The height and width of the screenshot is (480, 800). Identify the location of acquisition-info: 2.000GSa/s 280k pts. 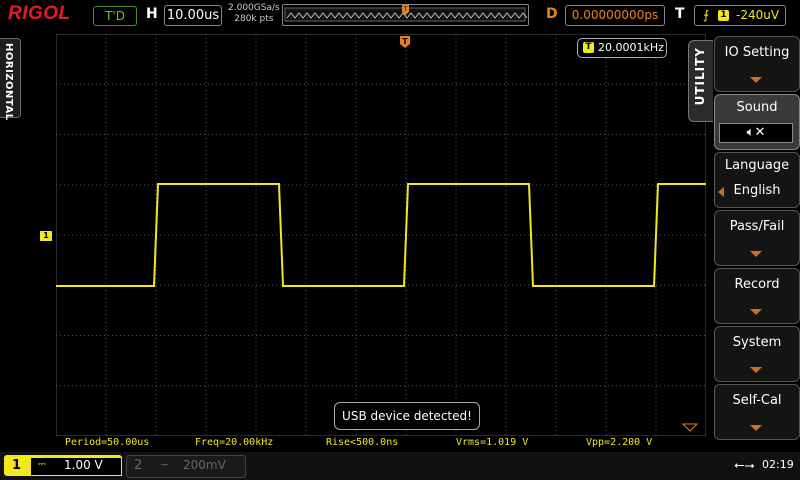
(254, 14).